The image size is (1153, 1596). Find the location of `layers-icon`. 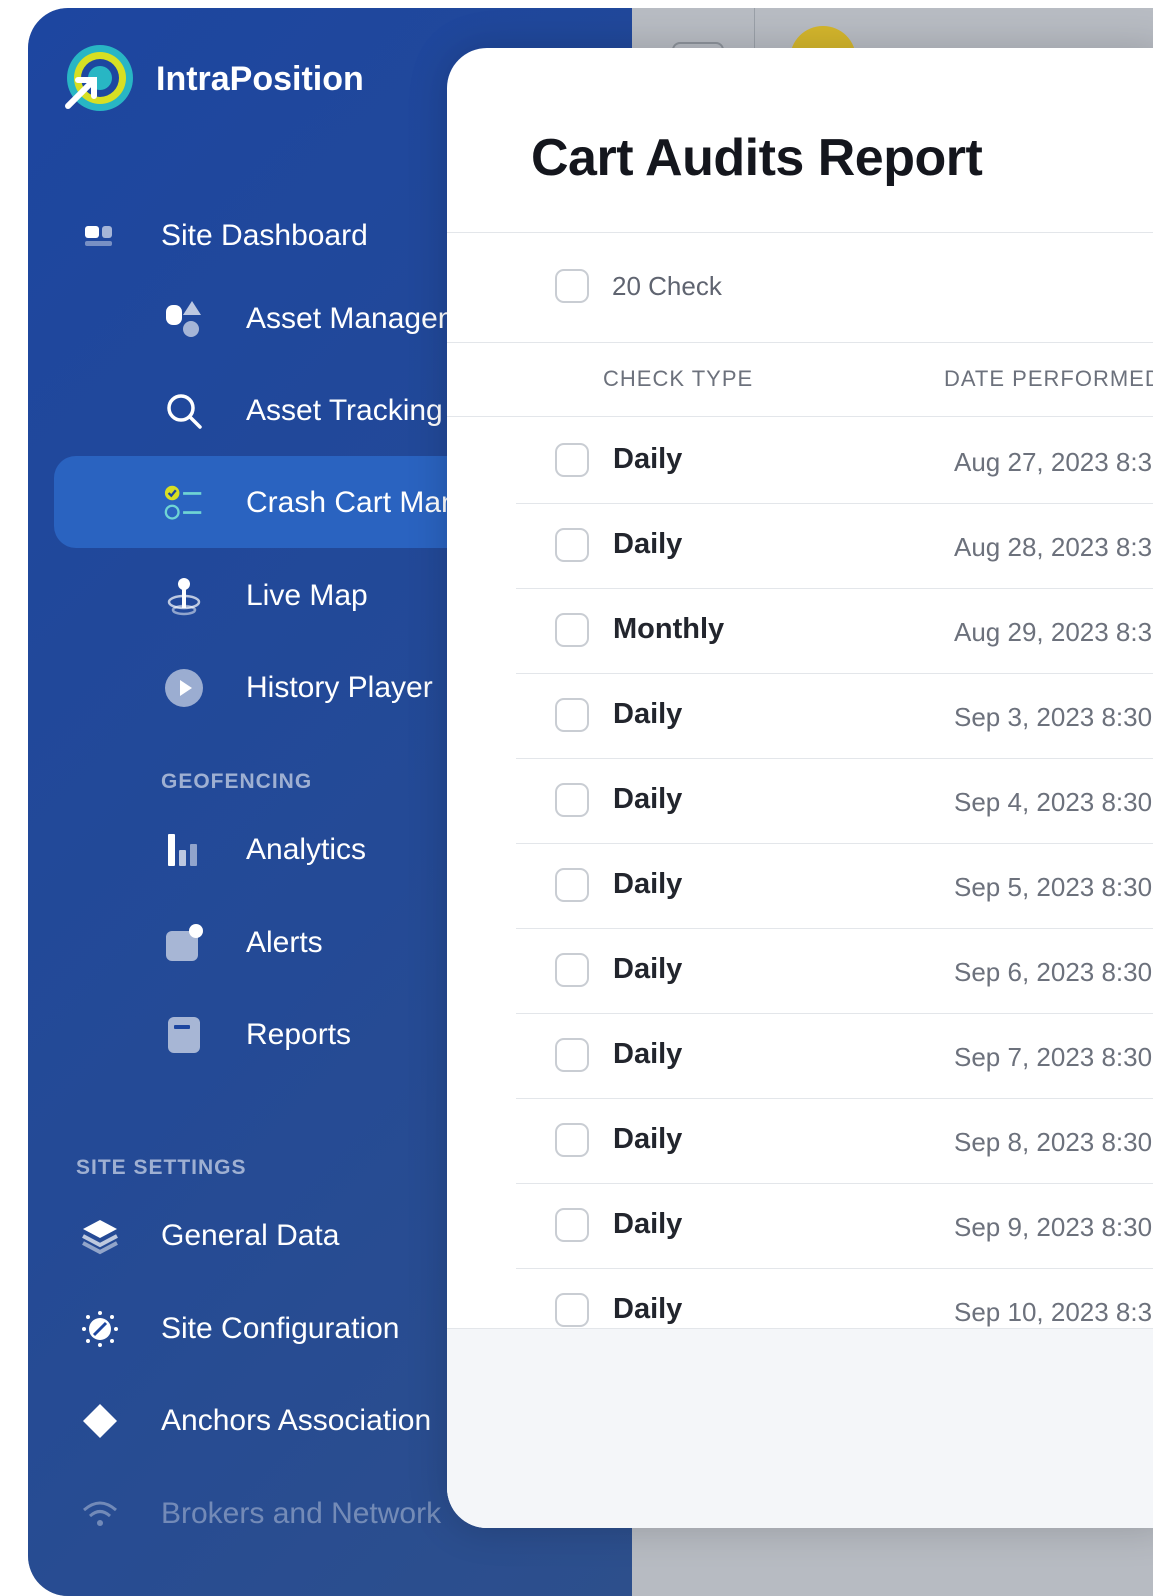

layers-icon is located at coordinates (100, 1236).